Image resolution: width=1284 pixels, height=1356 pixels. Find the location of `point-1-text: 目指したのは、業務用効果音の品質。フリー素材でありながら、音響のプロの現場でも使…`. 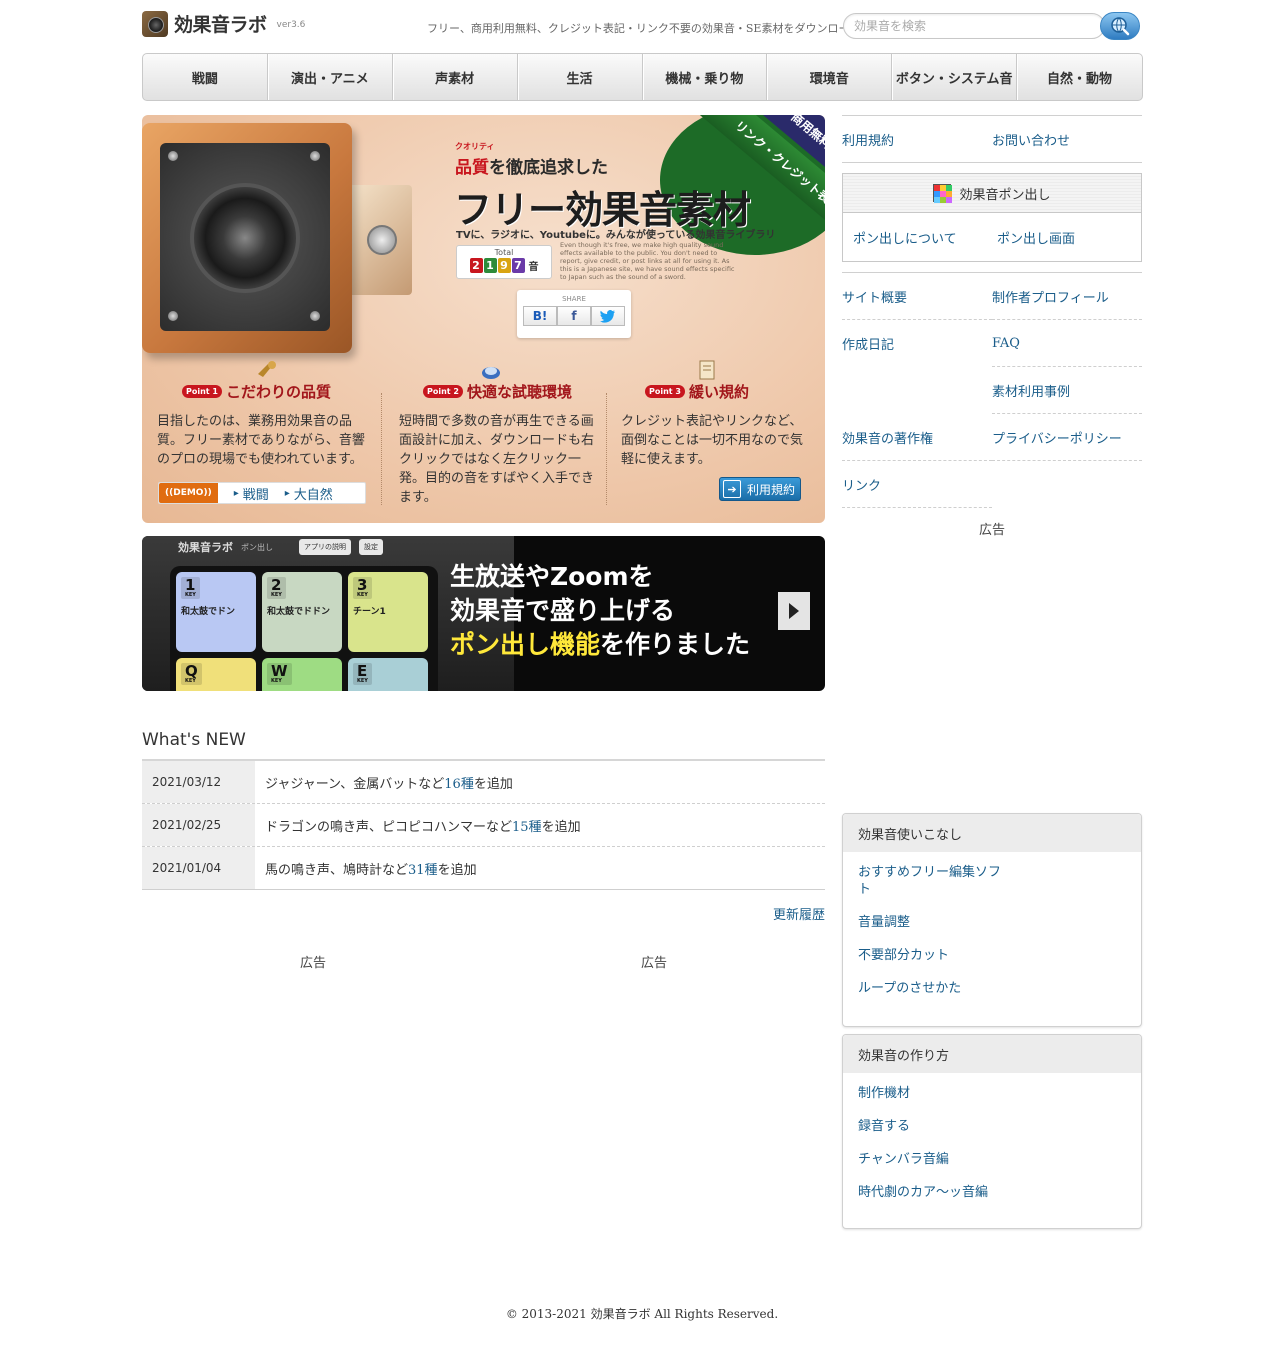

point-1-text: 目指したのは、業務用効果音の品質。フリー素材でありながら、音響のプロの現場でも使… is located at coordinates (261, 440).